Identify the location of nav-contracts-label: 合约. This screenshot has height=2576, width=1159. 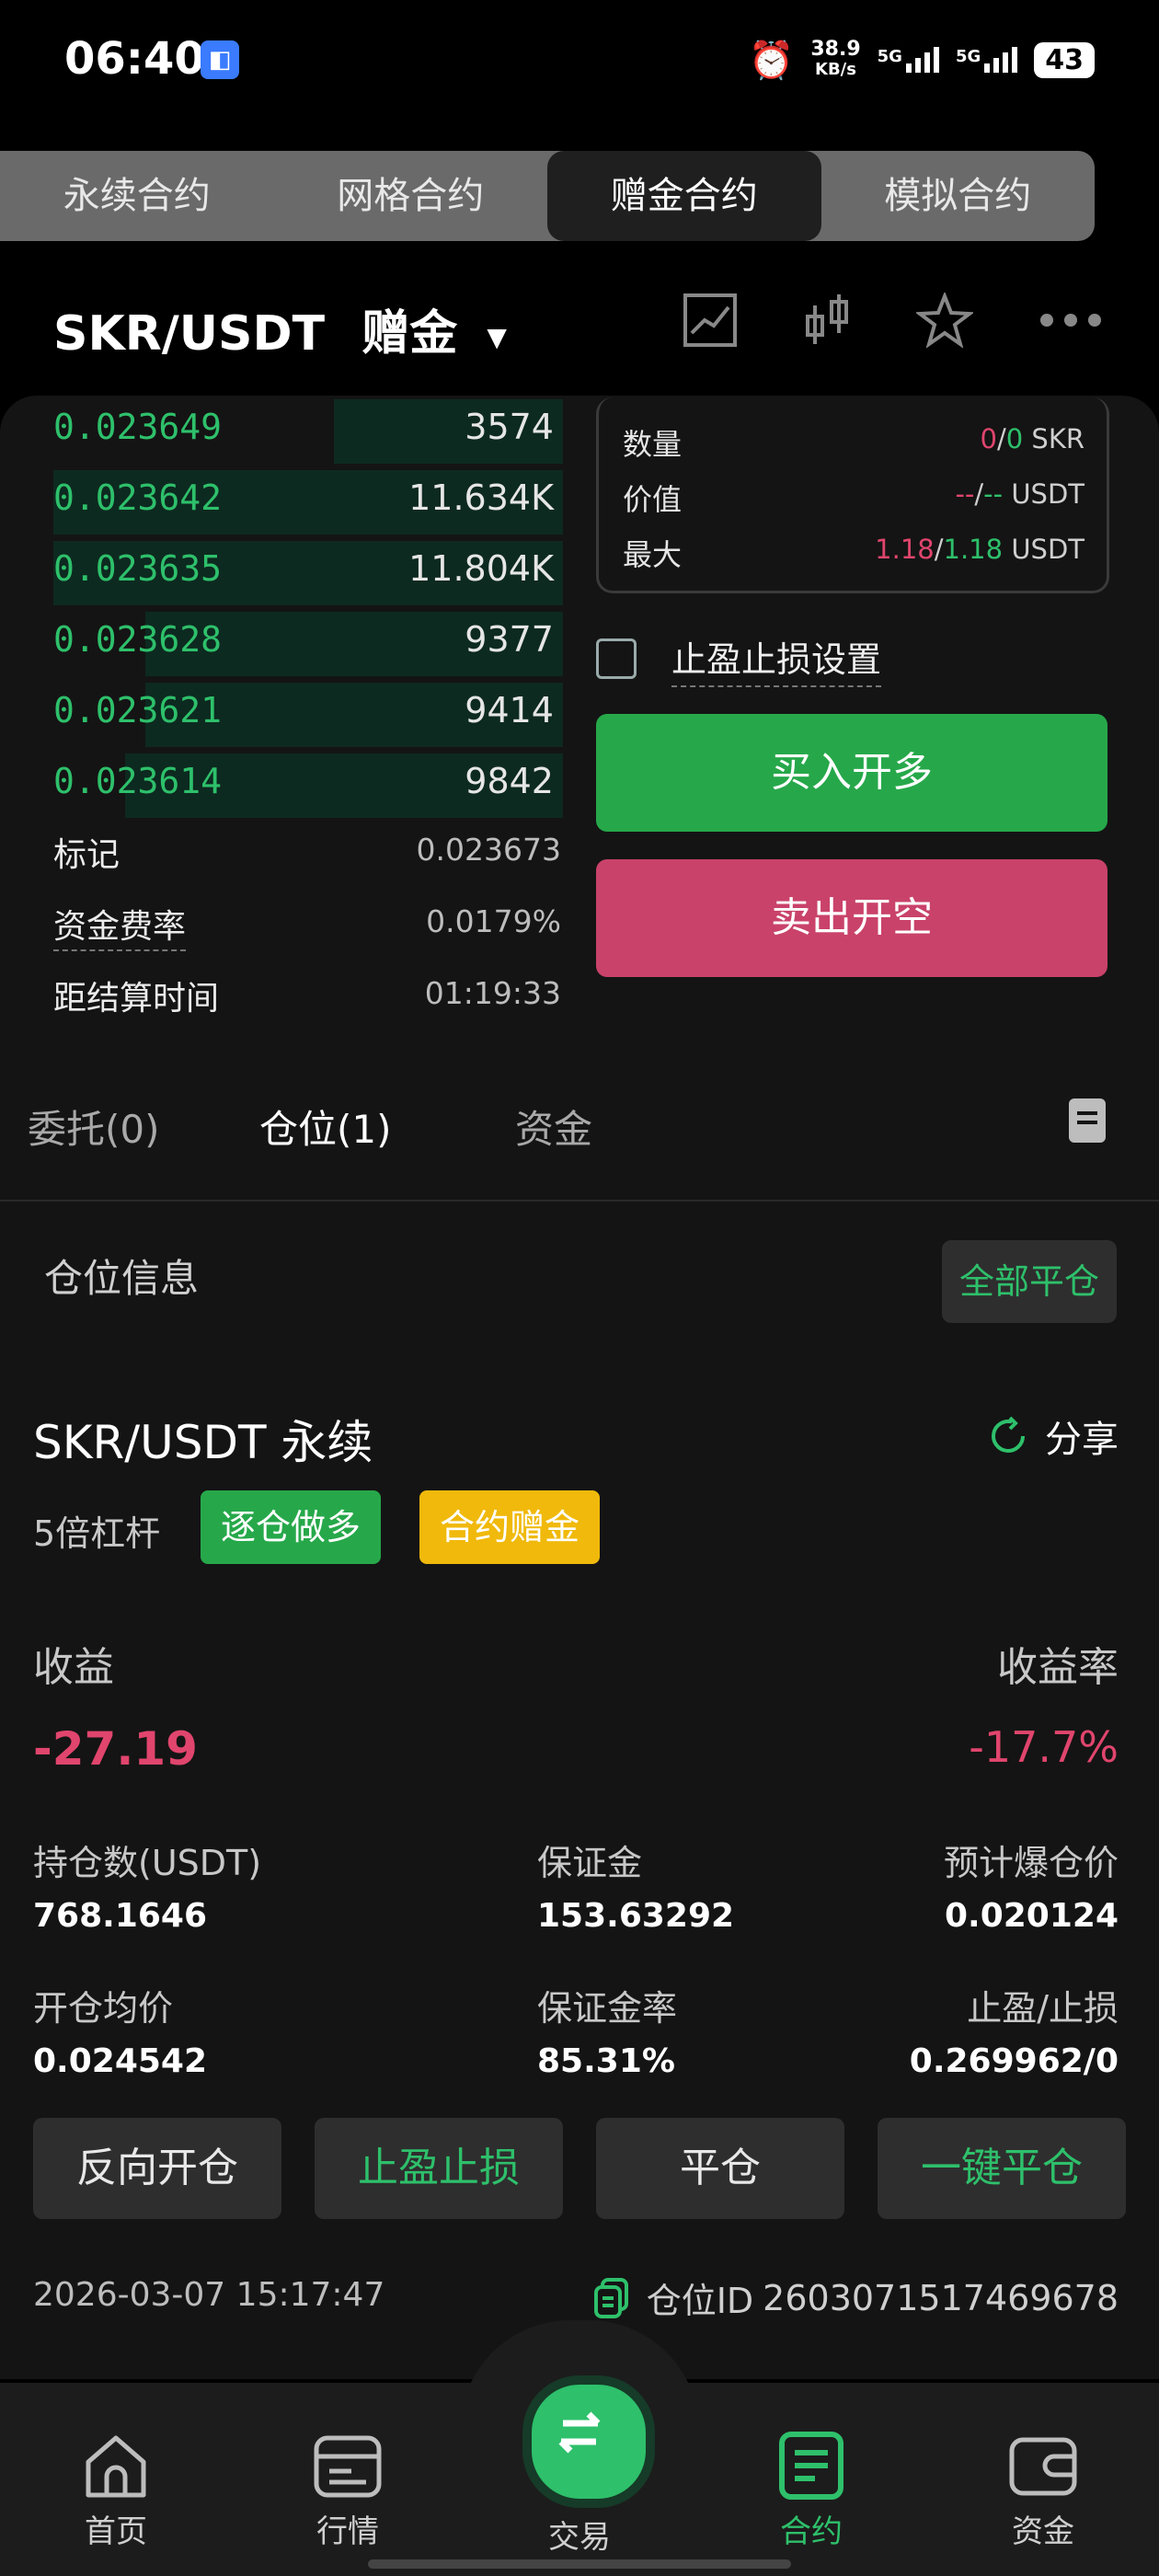
(811, 2531).